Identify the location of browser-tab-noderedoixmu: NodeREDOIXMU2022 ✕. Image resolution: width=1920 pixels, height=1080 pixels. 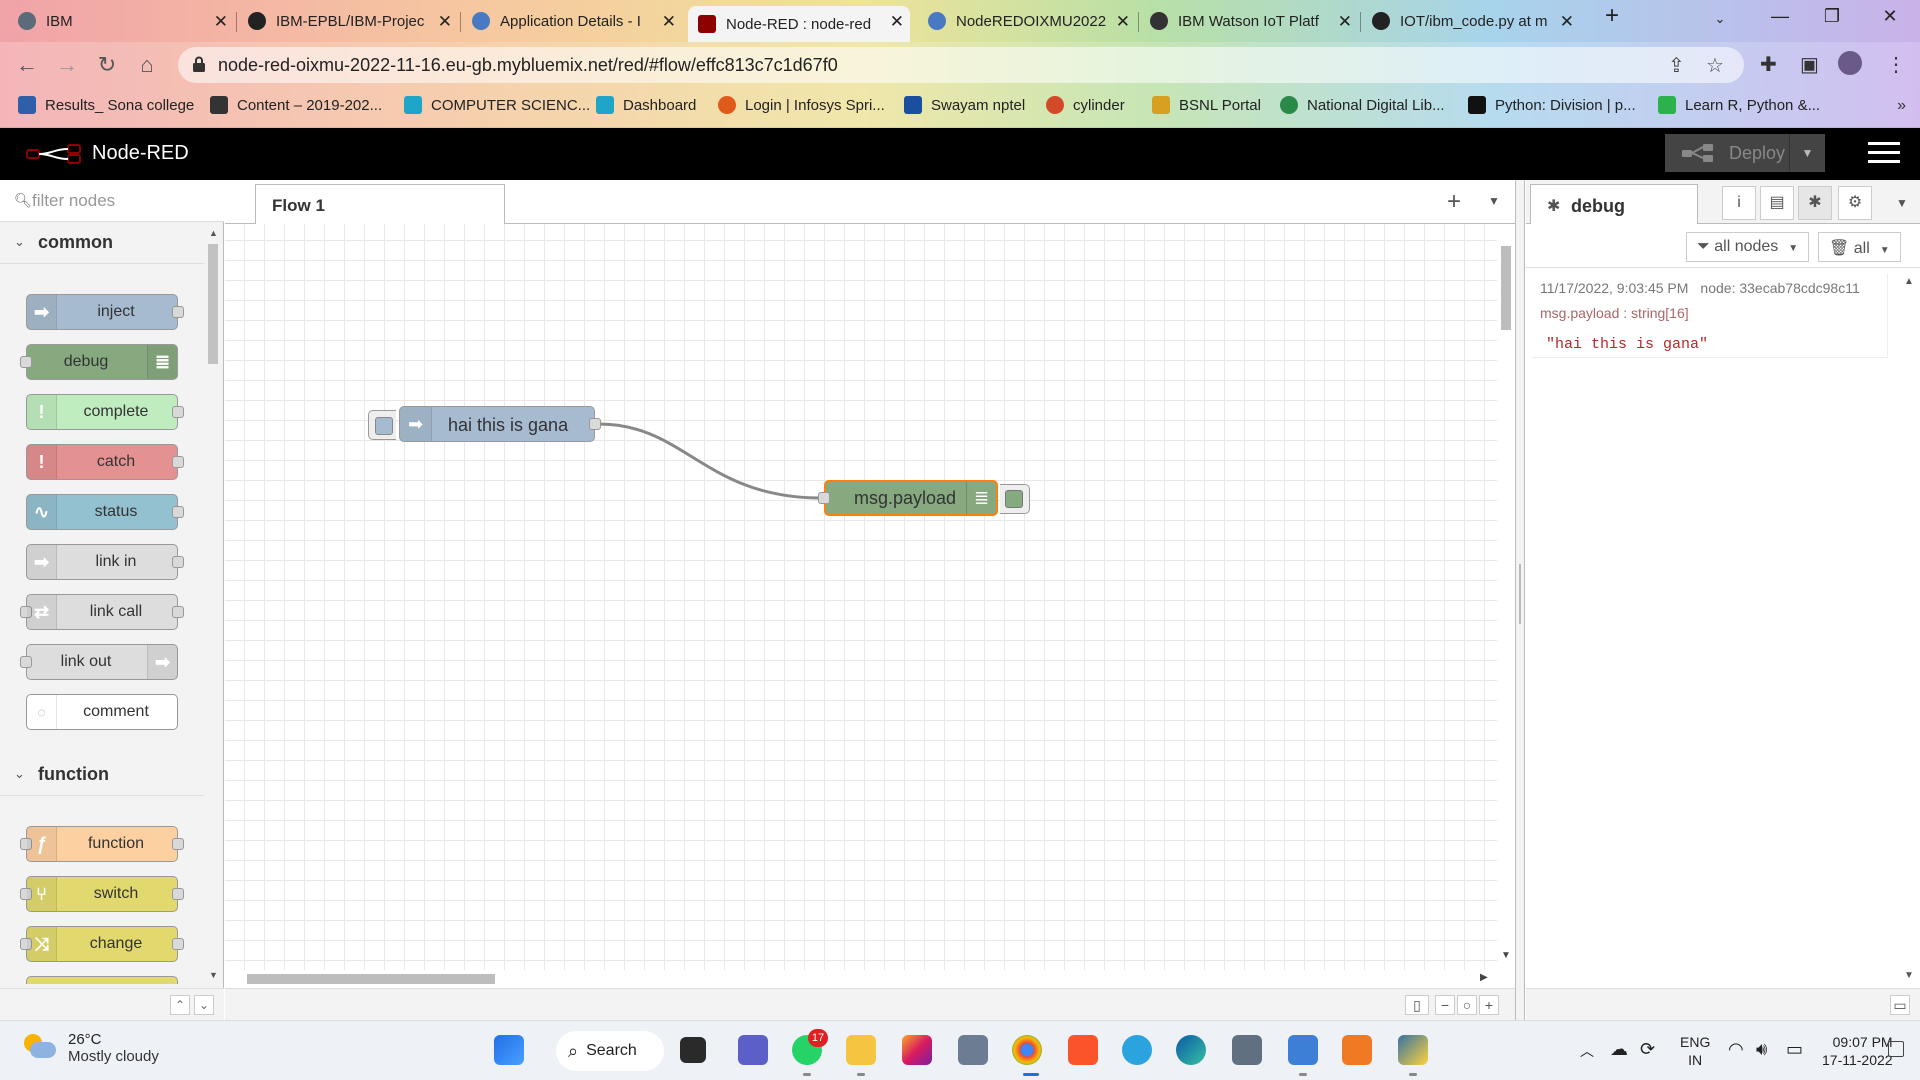
(1027, 21).